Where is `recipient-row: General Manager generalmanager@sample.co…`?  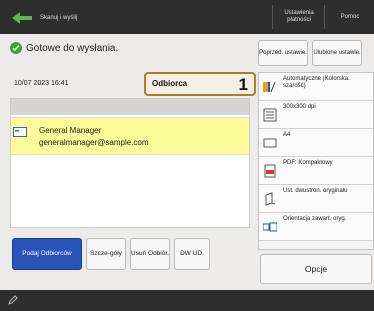 recipient-row: General Manager generalmanager@sample.co… is located at coordinates (130, 136).